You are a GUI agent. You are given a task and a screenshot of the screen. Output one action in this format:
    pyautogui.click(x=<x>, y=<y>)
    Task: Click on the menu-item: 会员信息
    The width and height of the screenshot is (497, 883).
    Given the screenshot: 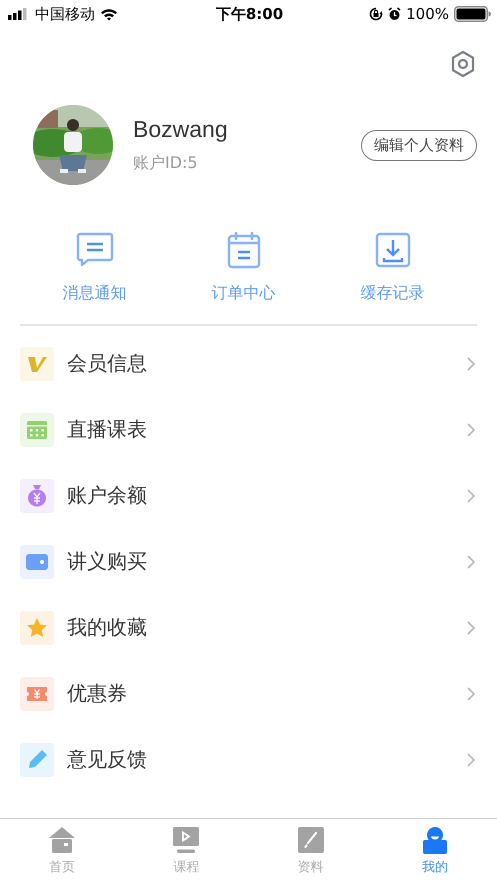 What is the action you would take?
    pyautogui.click(x=267, y=363)
    